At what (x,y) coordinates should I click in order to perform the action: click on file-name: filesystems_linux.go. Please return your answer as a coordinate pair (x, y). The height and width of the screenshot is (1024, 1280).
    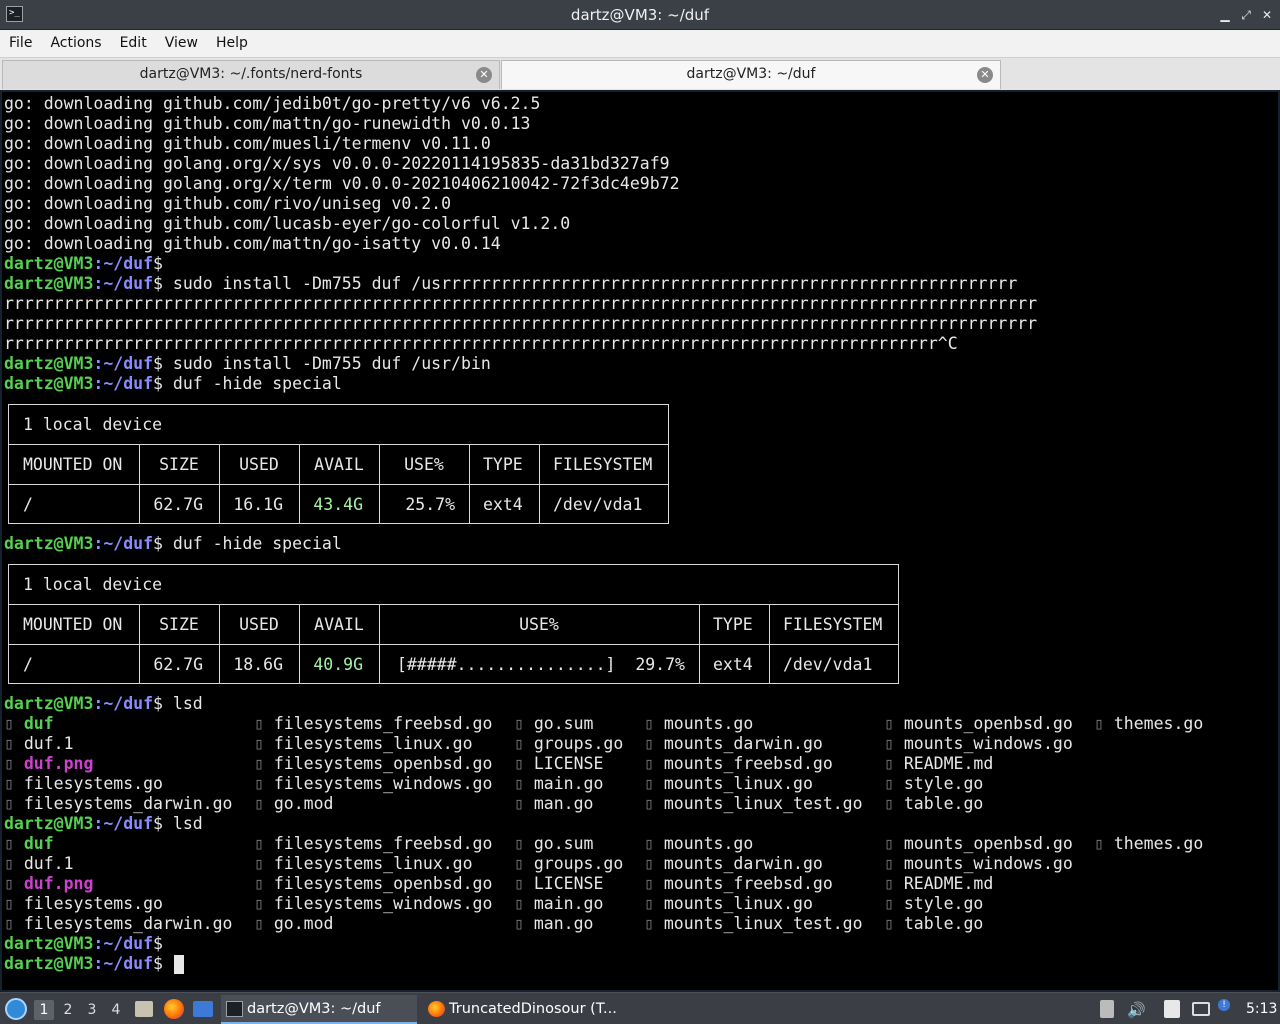
    Looking at the image, I should click on (373, 743).